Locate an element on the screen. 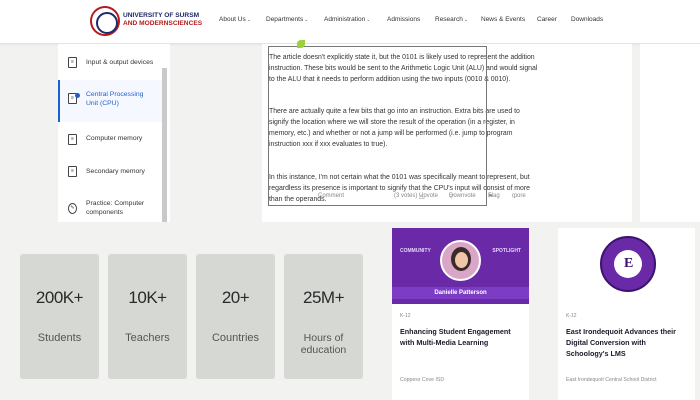  current-dot-icon is located at coordinates (77, 95).